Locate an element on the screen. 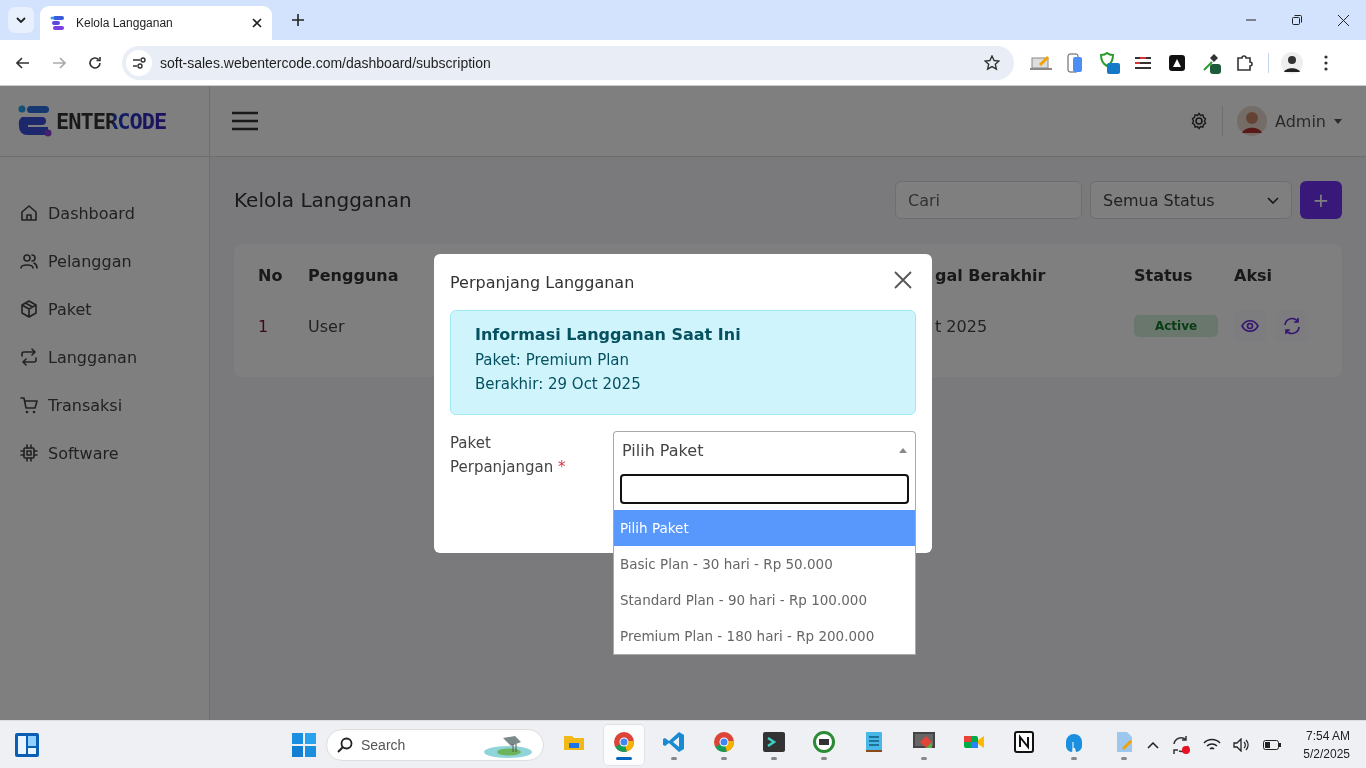 This screenshot has height=768, width=1366. info-heading: Informasi Langganan Saat Ini is located at coordinates (608, 334).